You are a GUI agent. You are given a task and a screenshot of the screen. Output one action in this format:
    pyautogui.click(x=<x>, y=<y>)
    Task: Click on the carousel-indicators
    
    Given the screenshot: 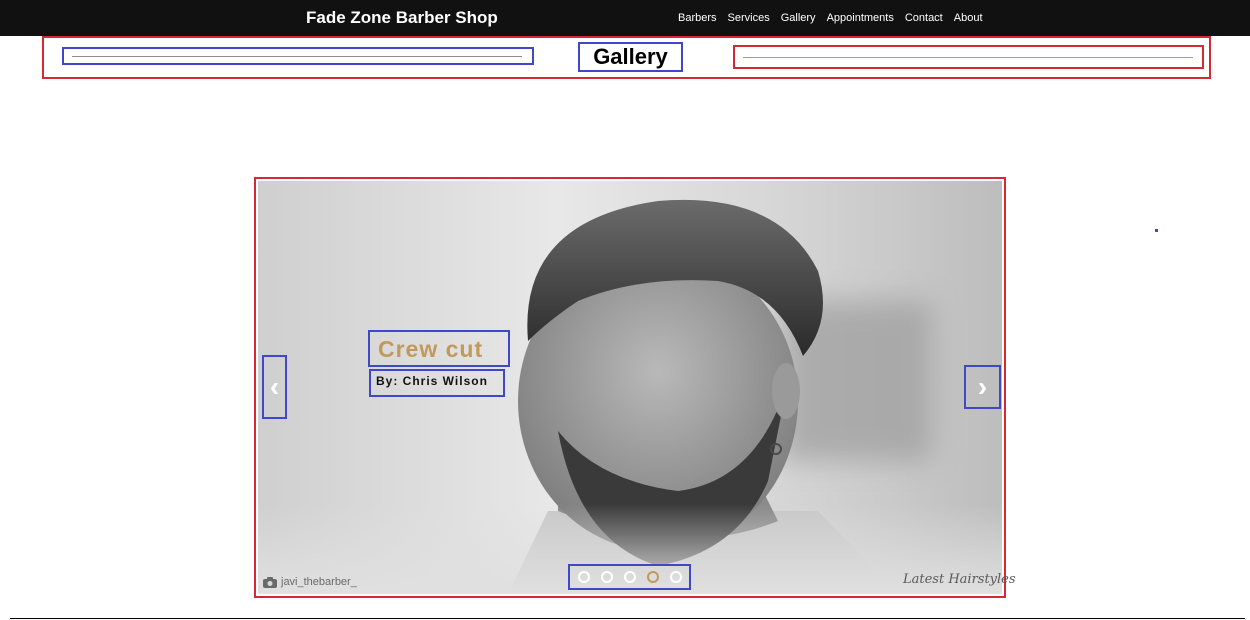 What is the action you would take?
    pyautogui.click(x=629, y=577)
    